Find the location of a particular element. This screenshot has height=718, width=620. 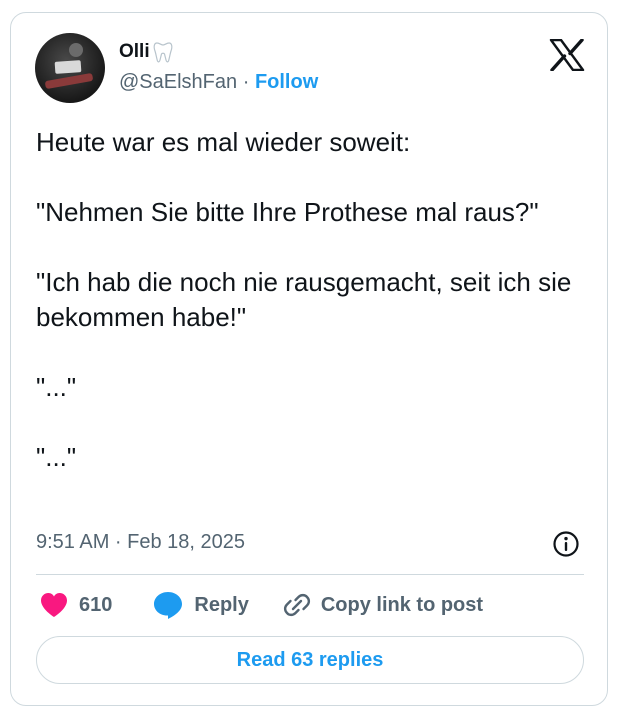

tweet-timestamp: 9:51 AM · Feb 18, 2025 is located at coordinates (140, 542).